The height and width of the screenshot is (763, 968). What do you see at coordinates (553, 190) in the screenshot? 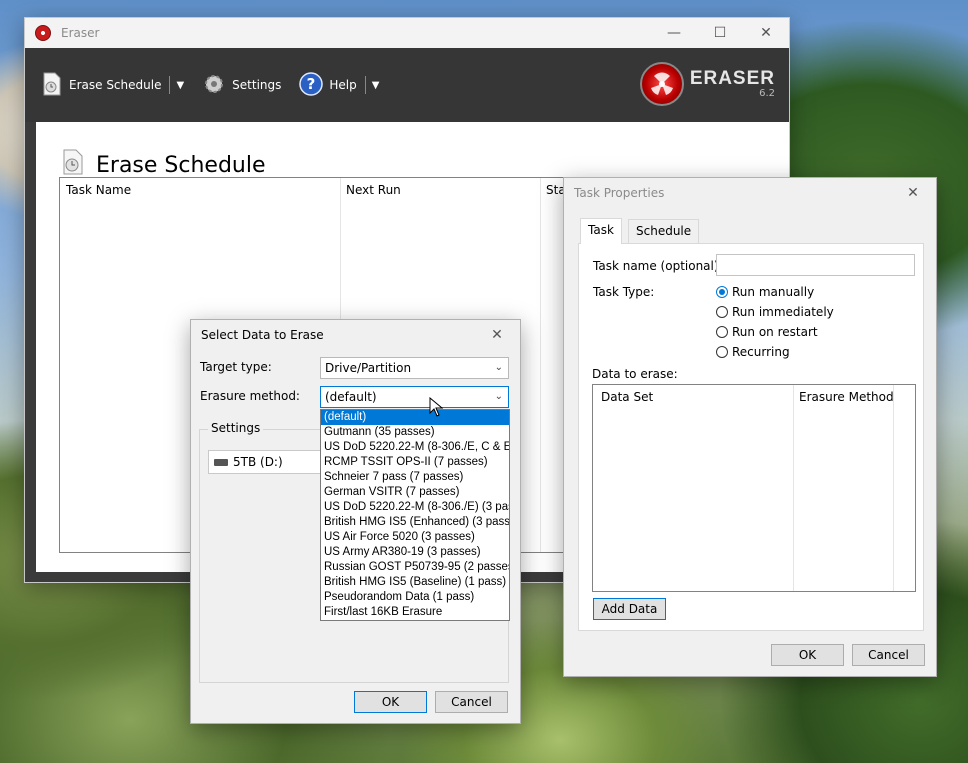
I see `column-header-status: Sta` at bounding box center [553, 190].